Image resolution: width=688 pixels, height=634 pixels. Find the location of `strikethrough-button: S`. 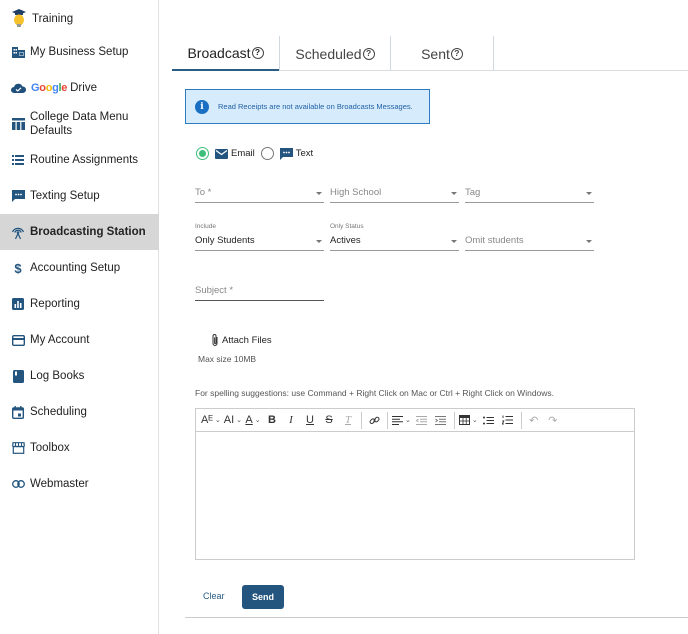

strikethrough-button: S is located at coordinates (329, 420).